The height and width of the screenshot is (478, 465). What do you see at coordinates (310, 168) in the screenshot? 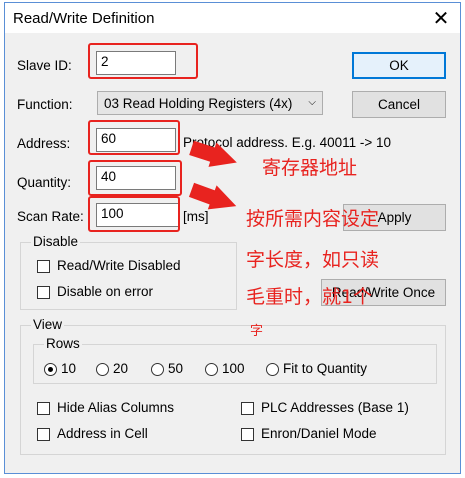
I see `register-address-annotation: 寄存器地址` at bounding box center [310, 168].